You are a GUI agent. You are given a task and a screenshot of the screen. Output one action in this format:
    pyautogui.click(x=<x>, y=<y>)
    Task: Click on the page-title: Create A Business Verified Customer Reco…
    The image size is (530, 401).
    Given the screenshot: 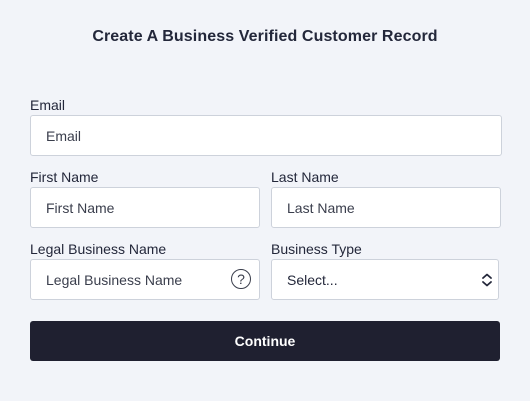 What is the action you would take?
    pyautogui.click(x=265, y=36)
    